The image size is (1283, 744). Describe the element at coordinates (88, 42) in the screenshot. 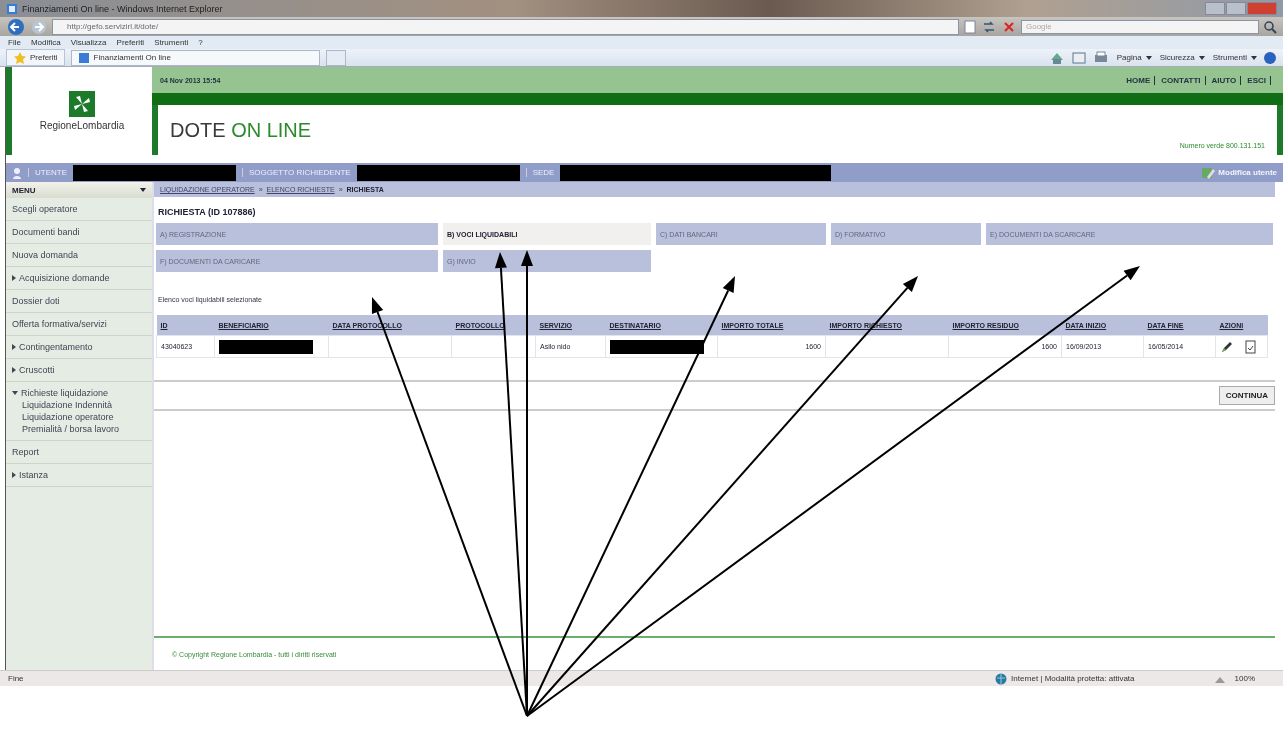

I see `menu-item: Visualizza` at that location.